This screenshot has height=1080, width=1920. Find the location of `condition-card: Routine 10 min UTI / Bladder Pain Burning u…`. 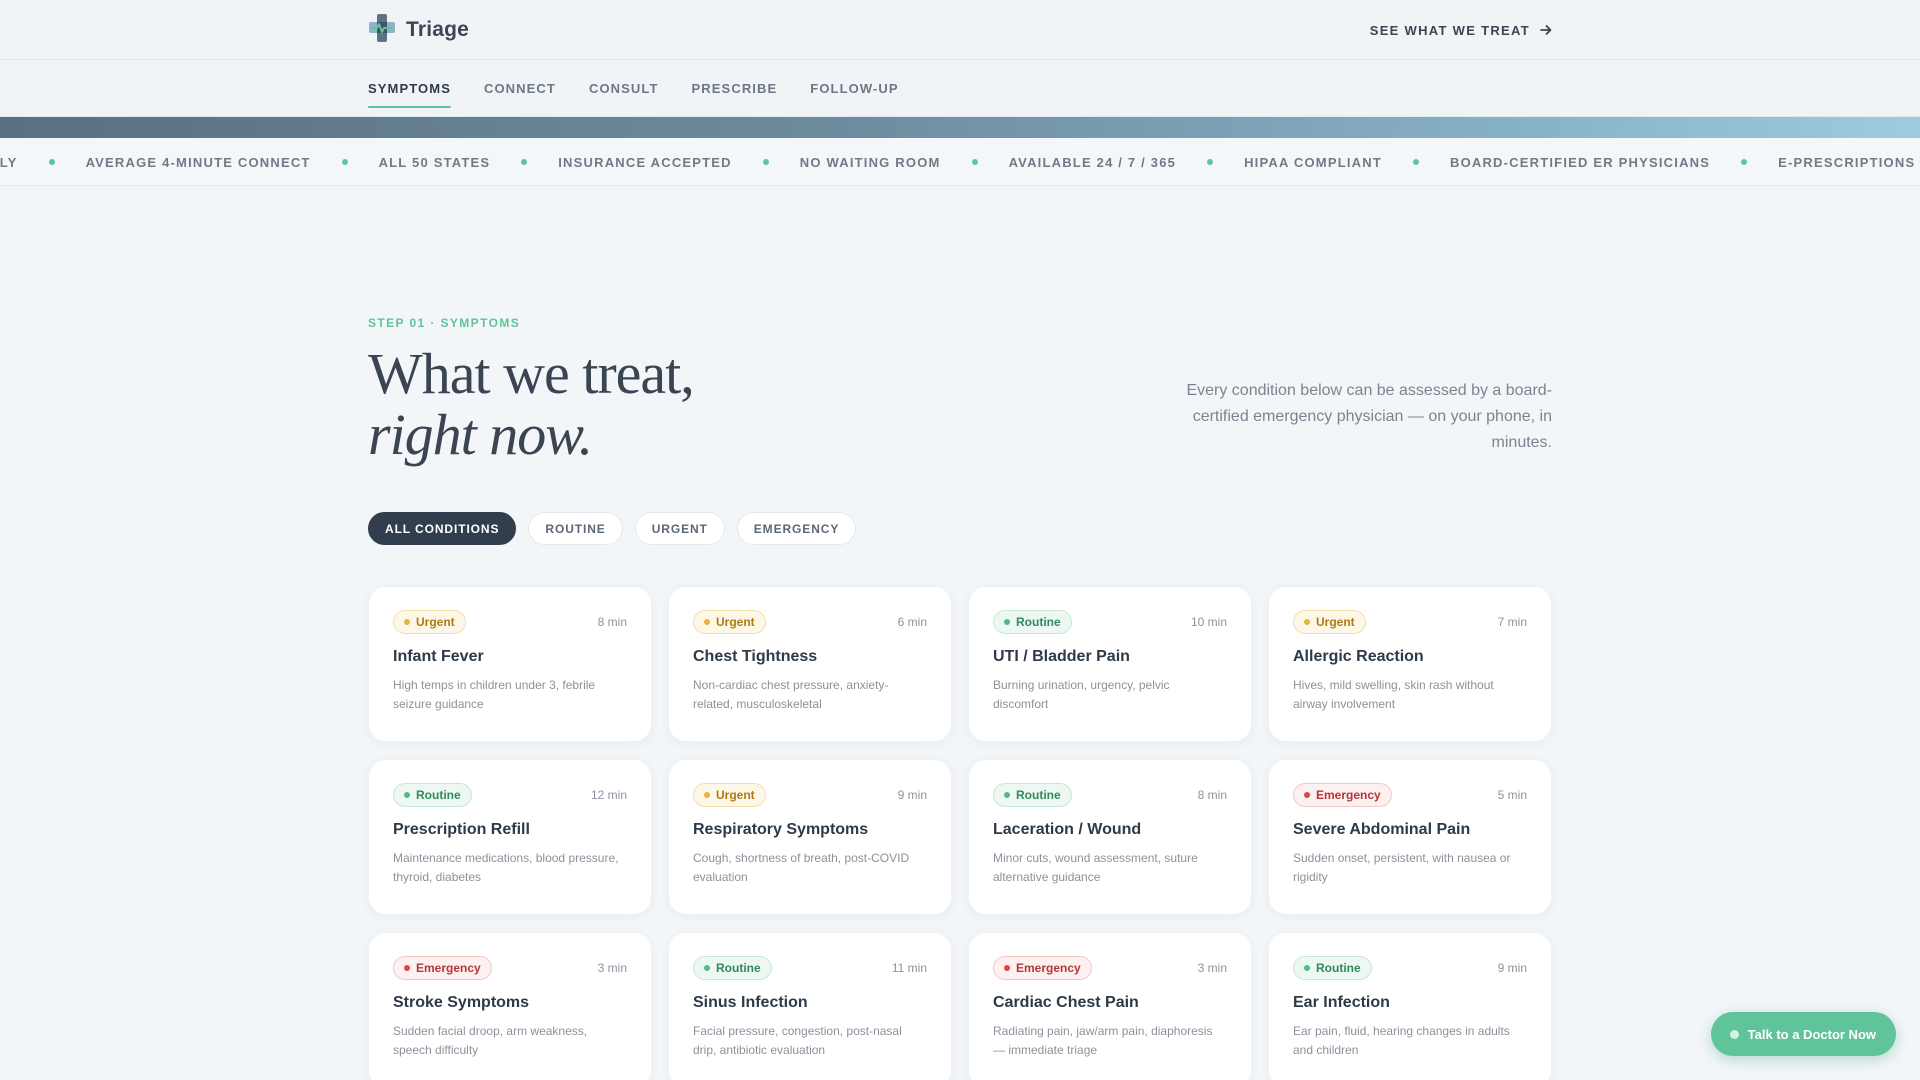

condition-card: Routine 10 min UTI / Bladder Pain Burning u… is located at coordinates (1110, 664).